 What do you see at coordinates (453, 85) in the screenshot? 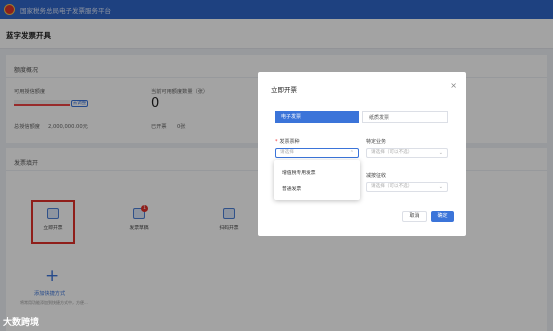
I see `close-icon: ×` at bounding box center [453, 85].